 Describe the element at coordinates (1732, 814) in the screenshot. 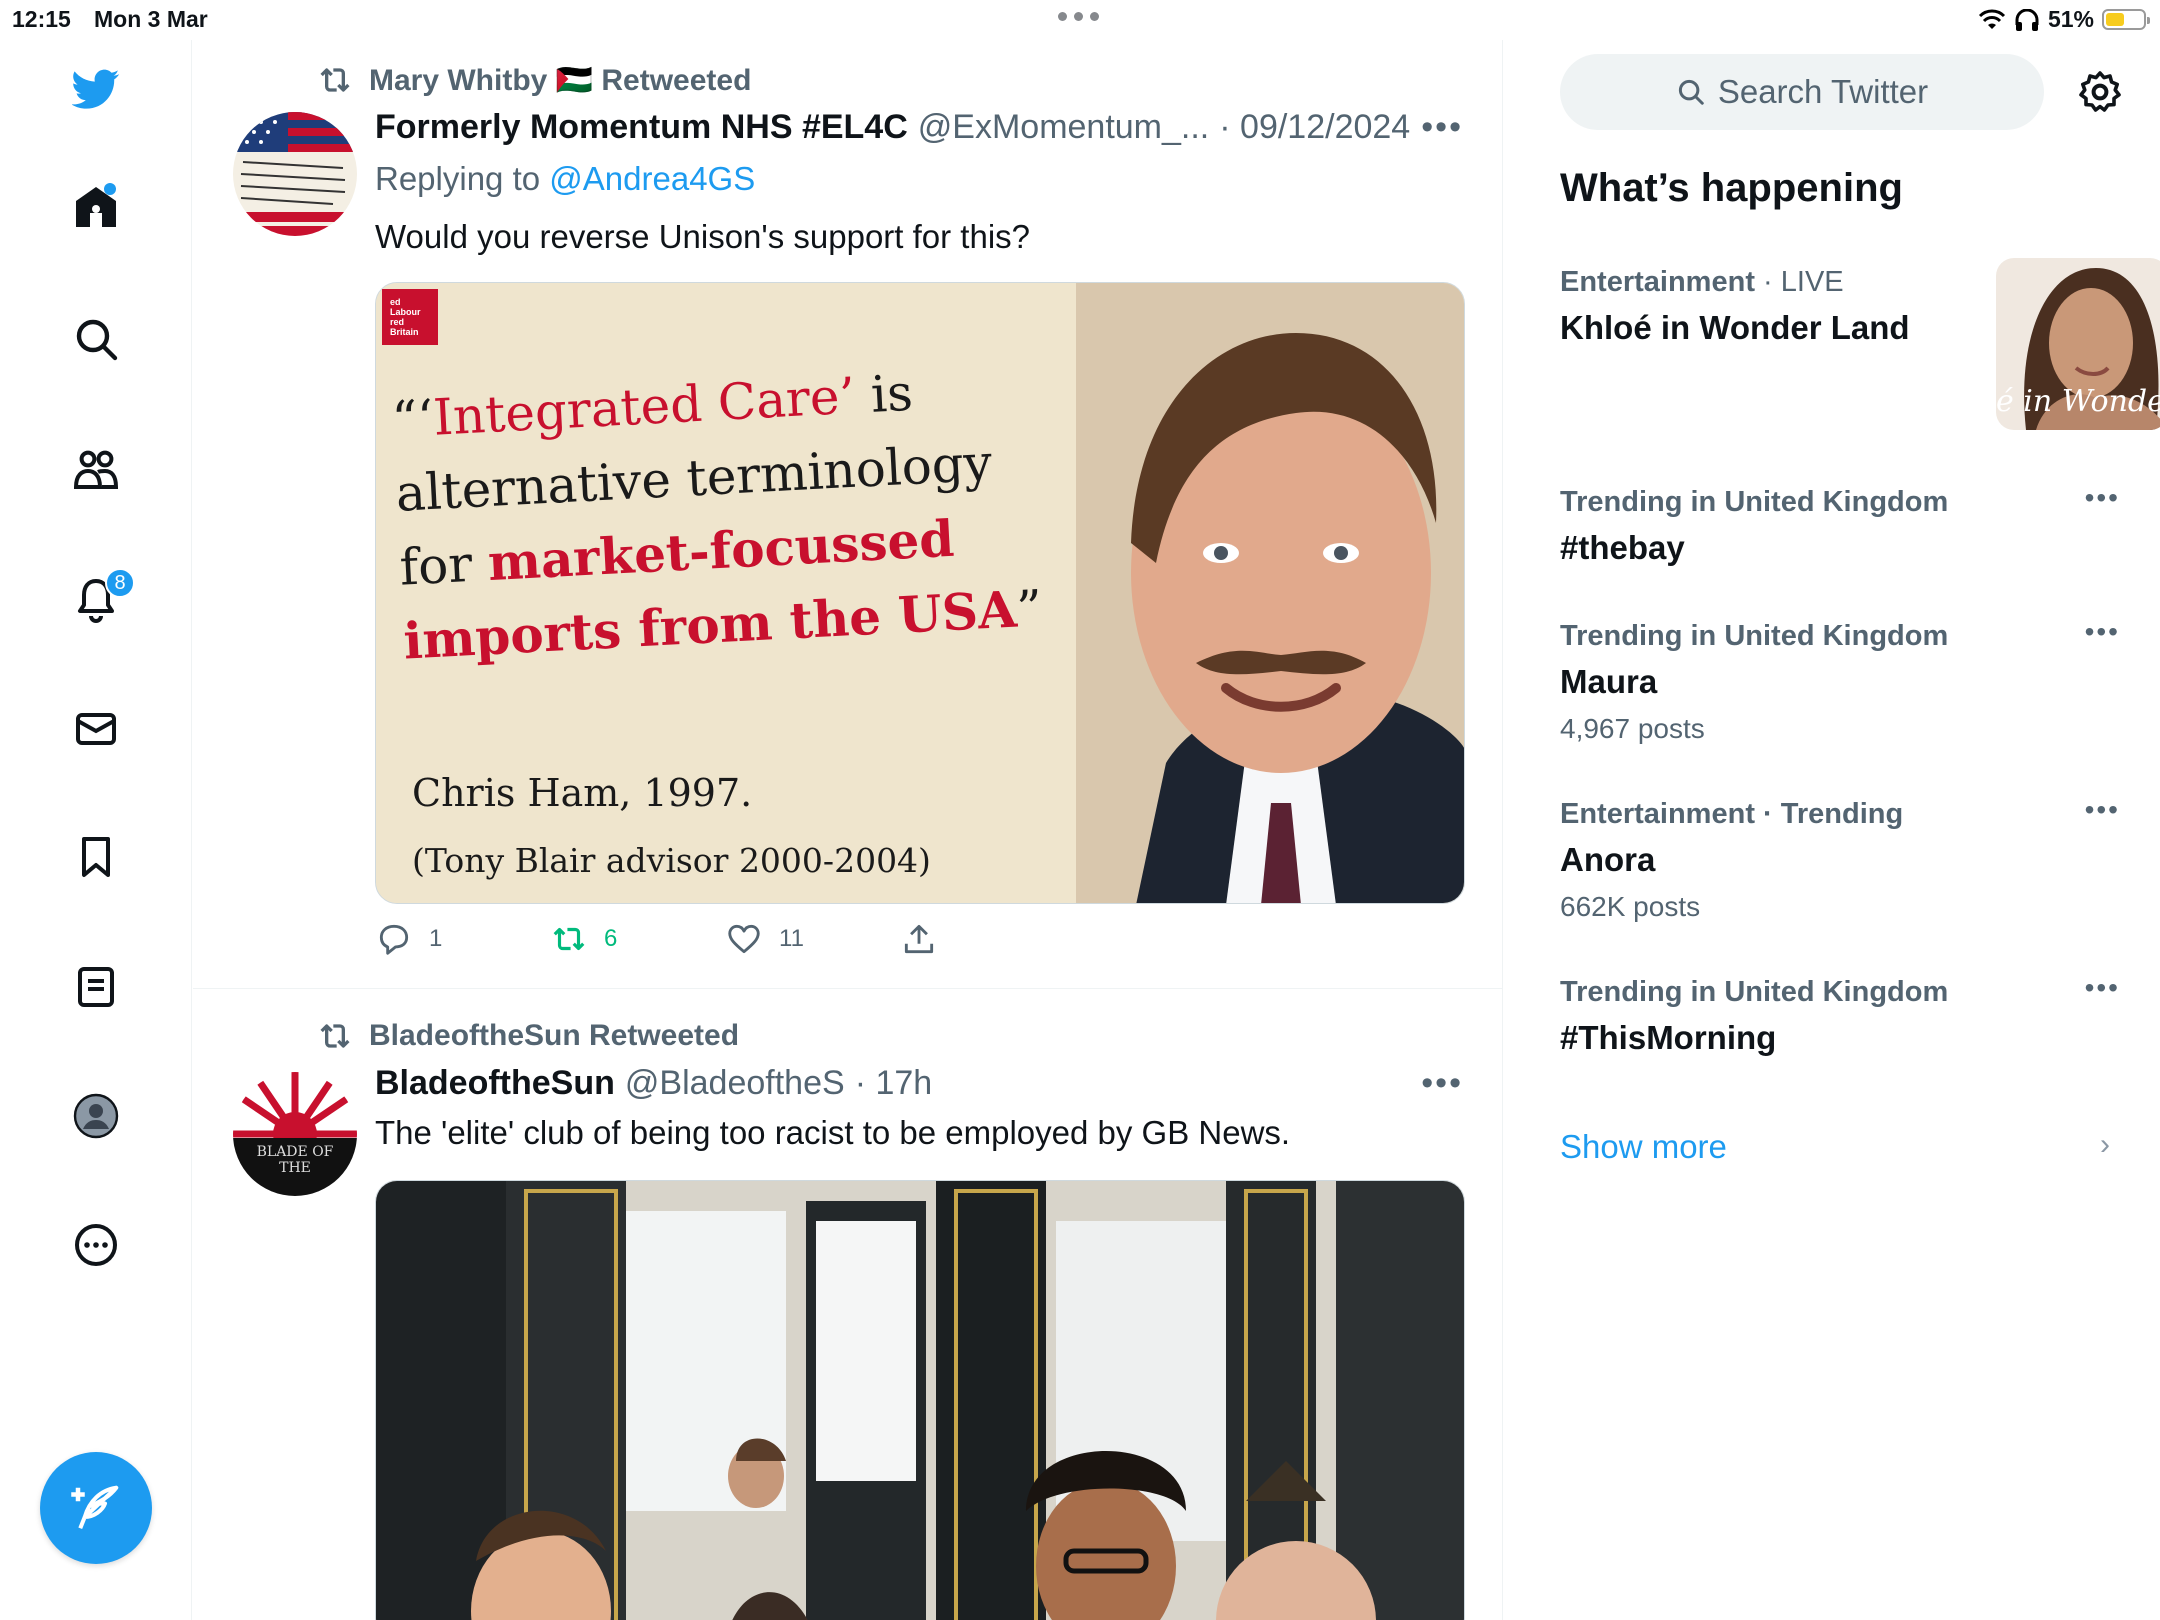

I see `trend-category: Entertainment · Trending` at that location.